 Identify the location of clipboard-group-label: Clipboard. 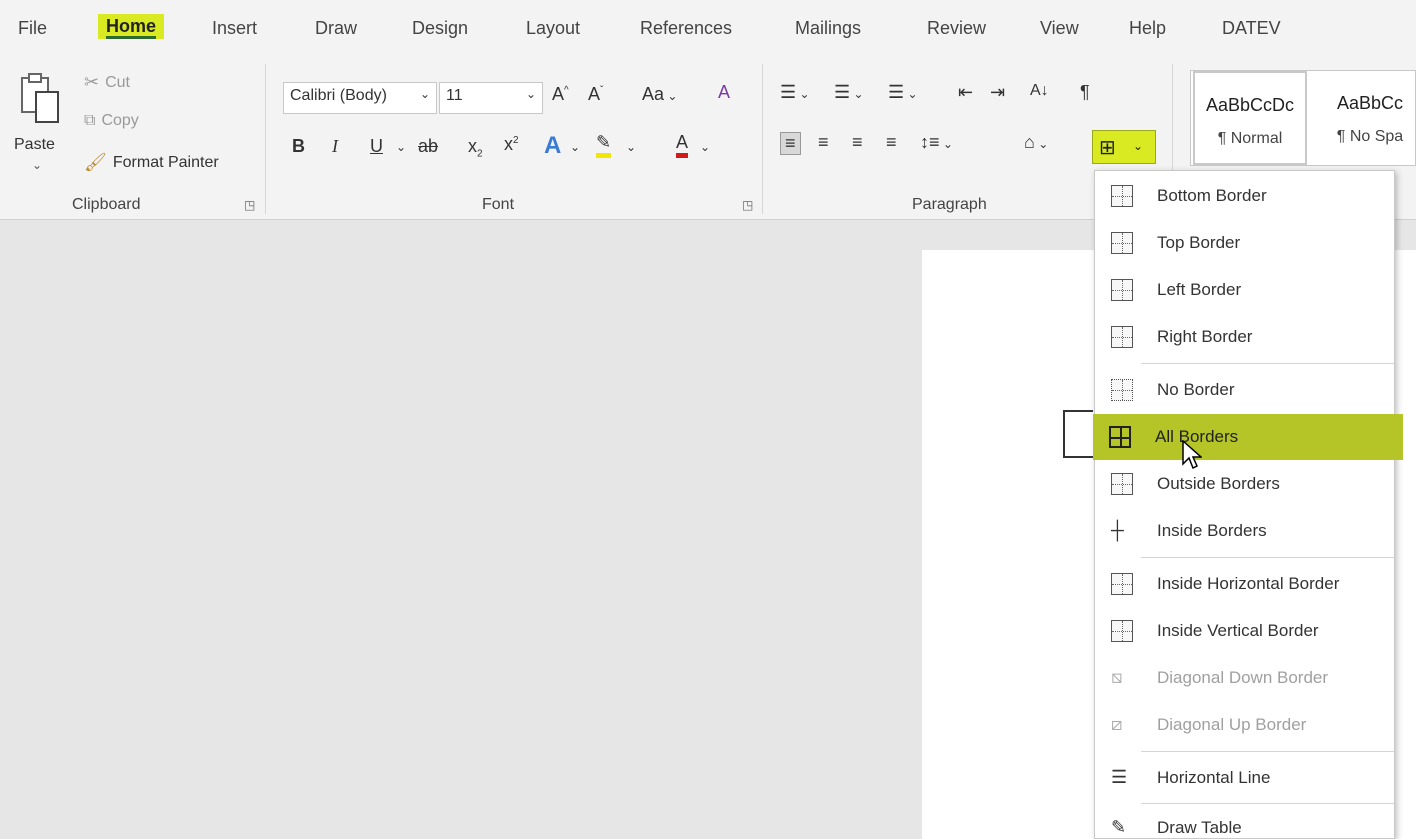
(106, 204).